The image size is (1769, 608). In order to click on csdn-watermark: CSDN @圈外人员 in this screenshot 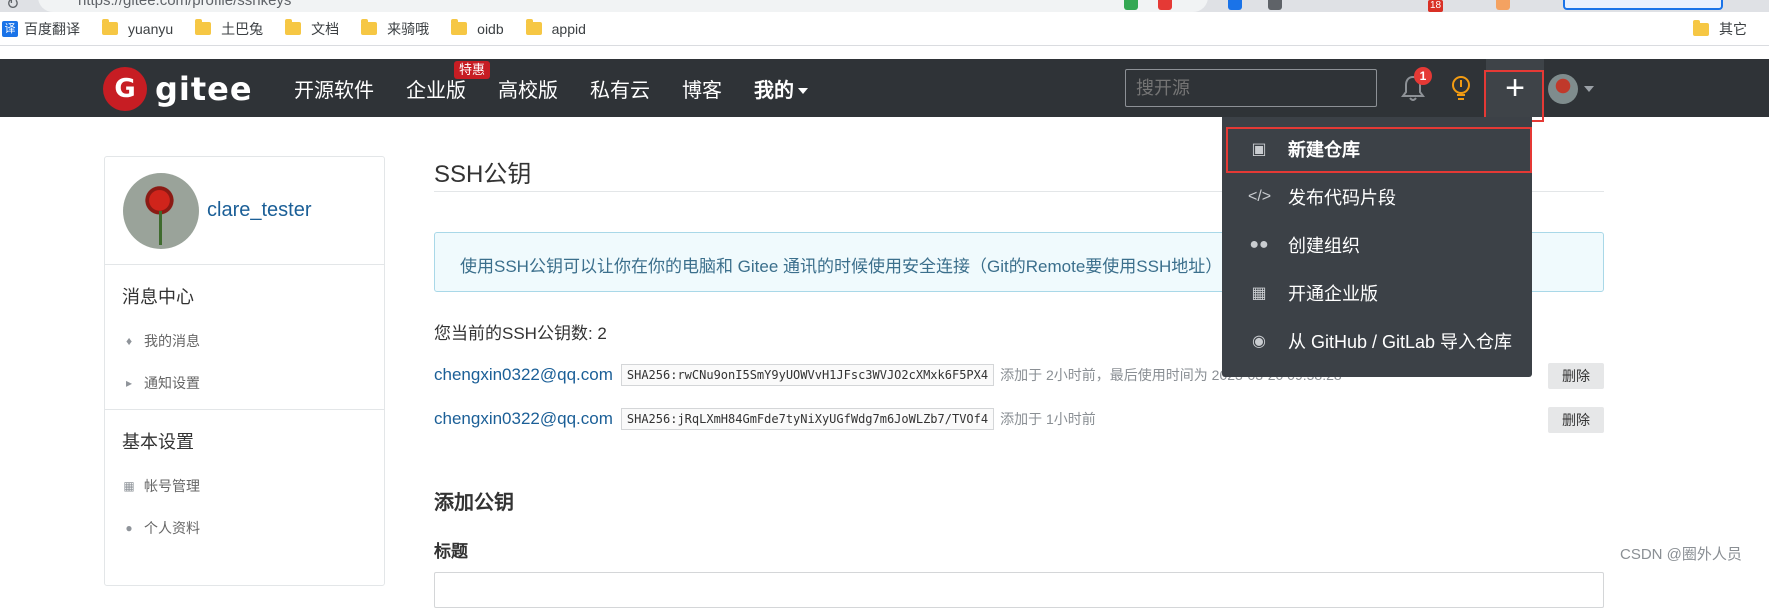, I will do `click(1681, 554)`.